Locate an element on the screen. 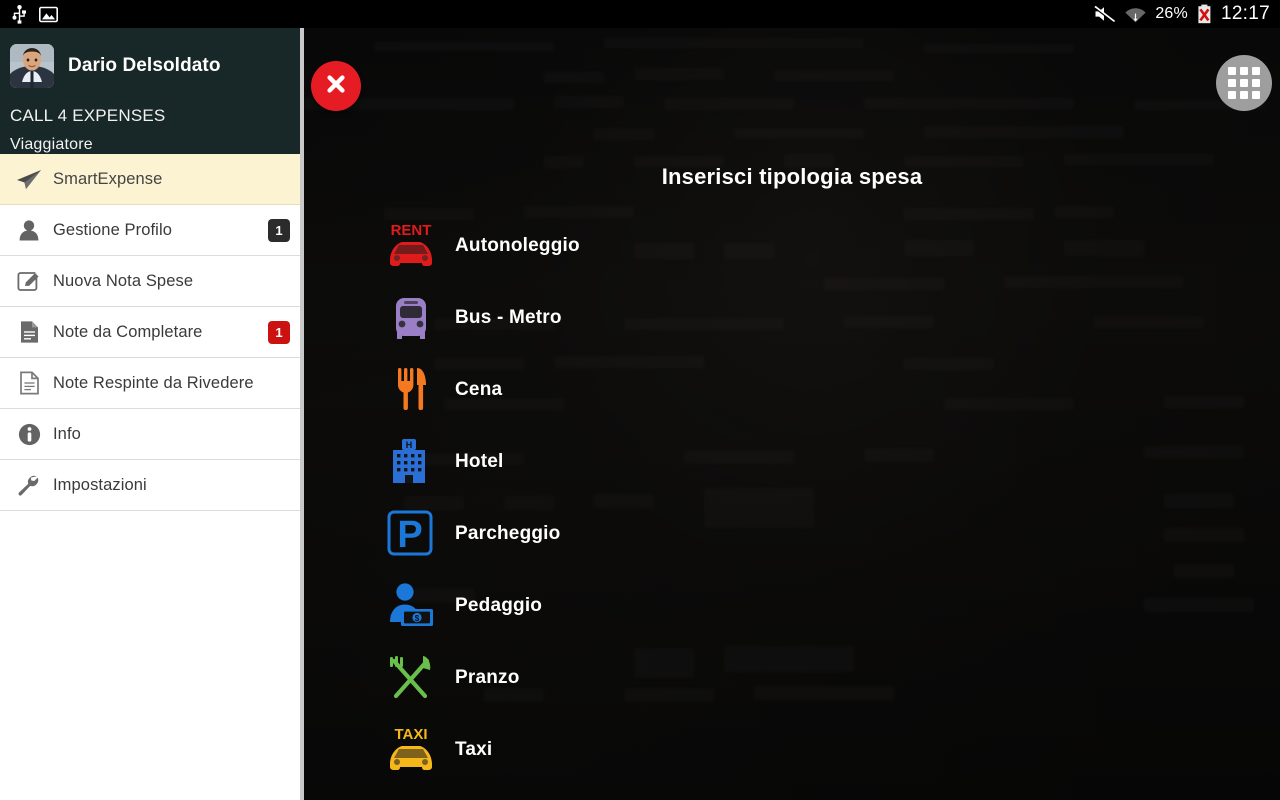 The image size is (1280, 800). paper-plane-icon is located at coordinates (29, 179).